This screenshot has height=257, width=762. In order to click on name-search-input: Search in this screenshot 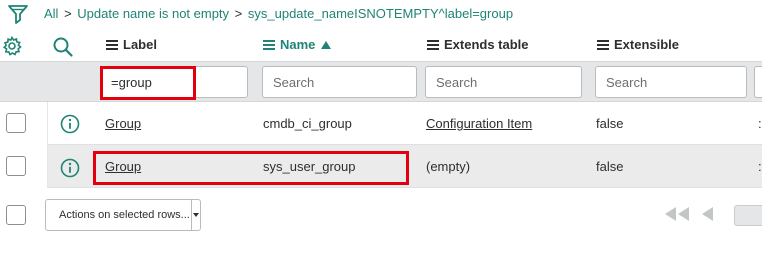, I will do `click(339, 82)`.